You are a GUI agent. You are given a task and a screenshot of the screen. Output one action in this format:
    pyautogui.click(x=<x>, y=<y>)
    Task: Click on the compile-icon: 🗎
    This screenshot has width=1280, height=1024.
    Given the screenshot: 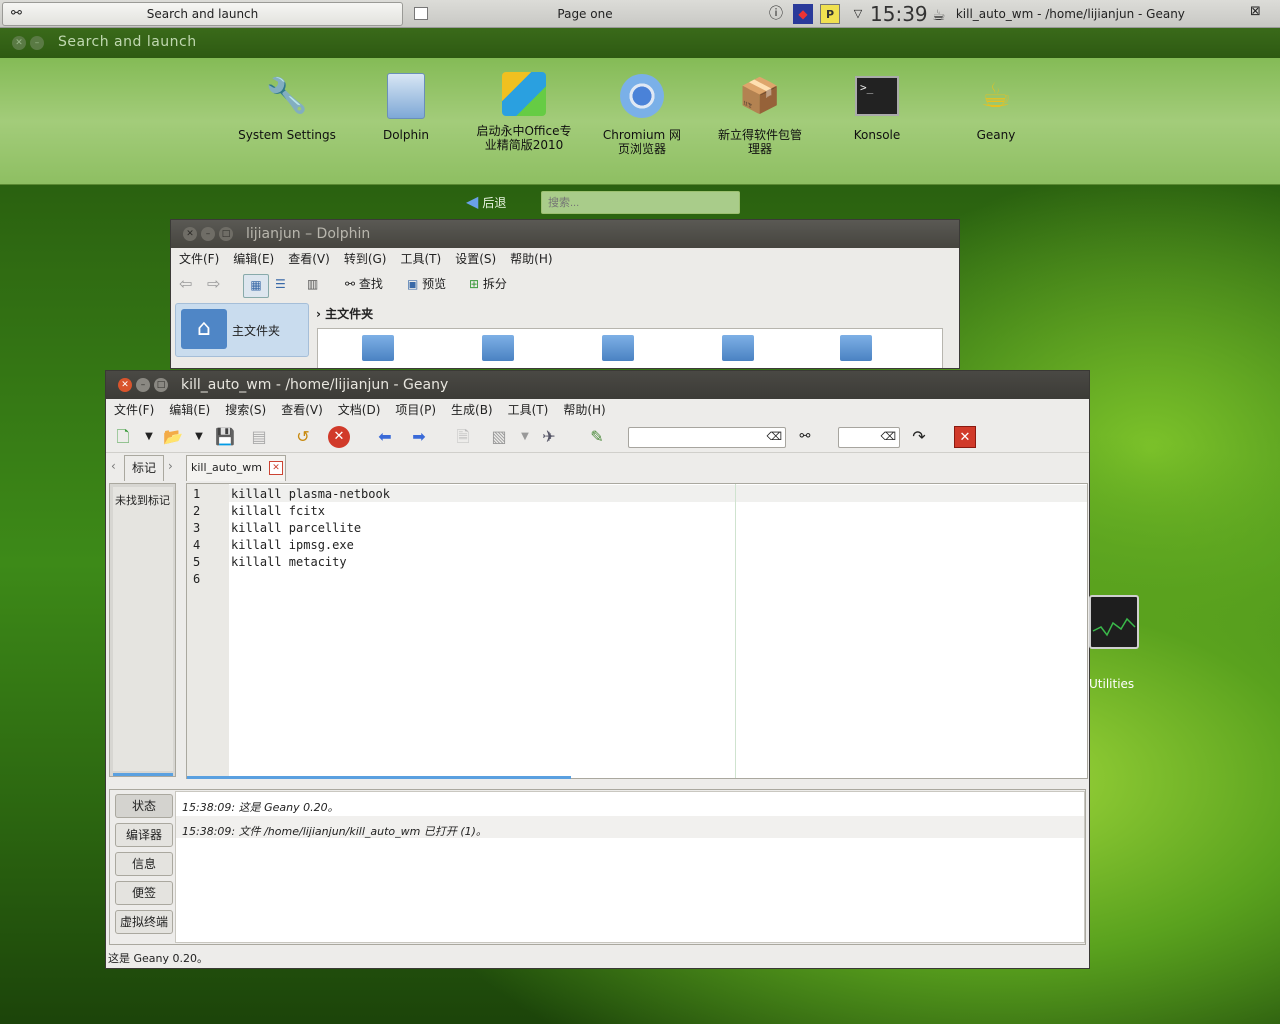 What is the action you would take?
    pyautogui.click(x=463, y=437)
    